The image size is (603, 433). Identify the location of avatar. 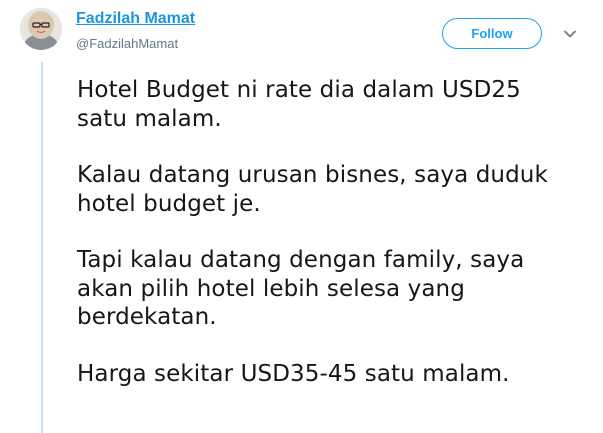
(41, 29).